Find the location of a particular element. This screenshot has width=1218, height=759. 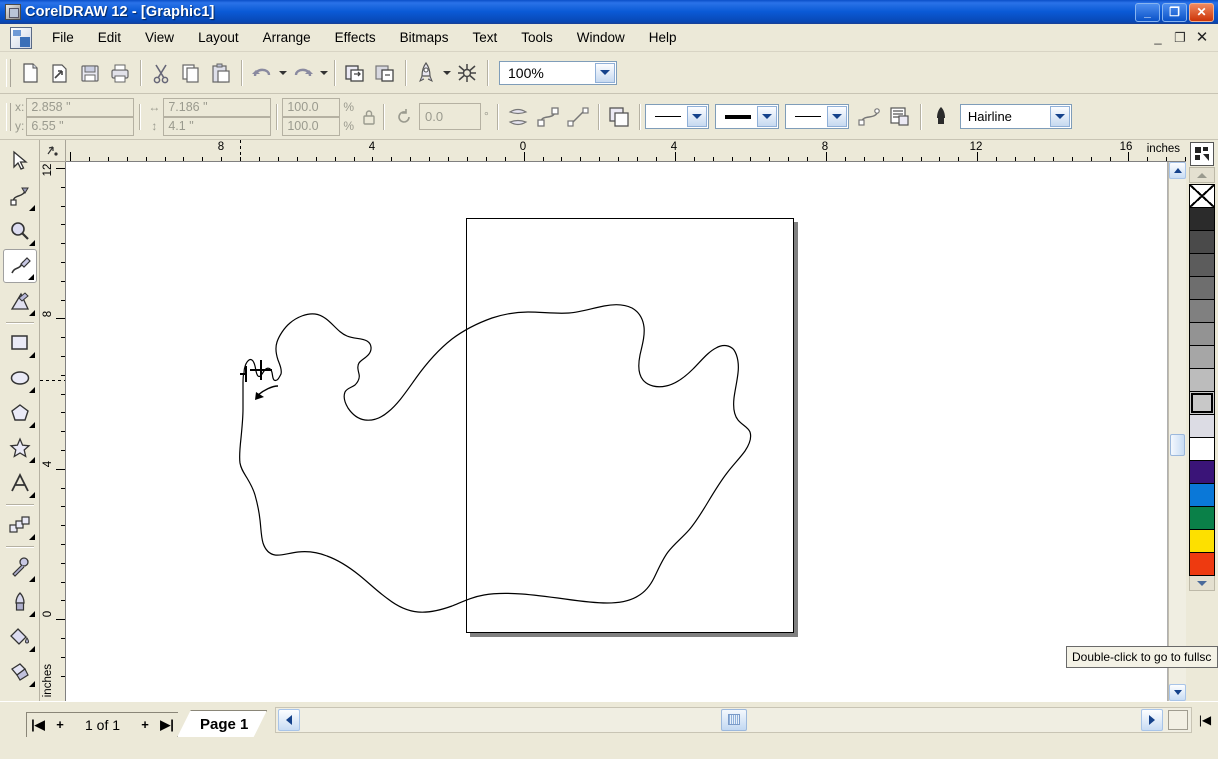

save-document-button is located at coordinates (90, 73).